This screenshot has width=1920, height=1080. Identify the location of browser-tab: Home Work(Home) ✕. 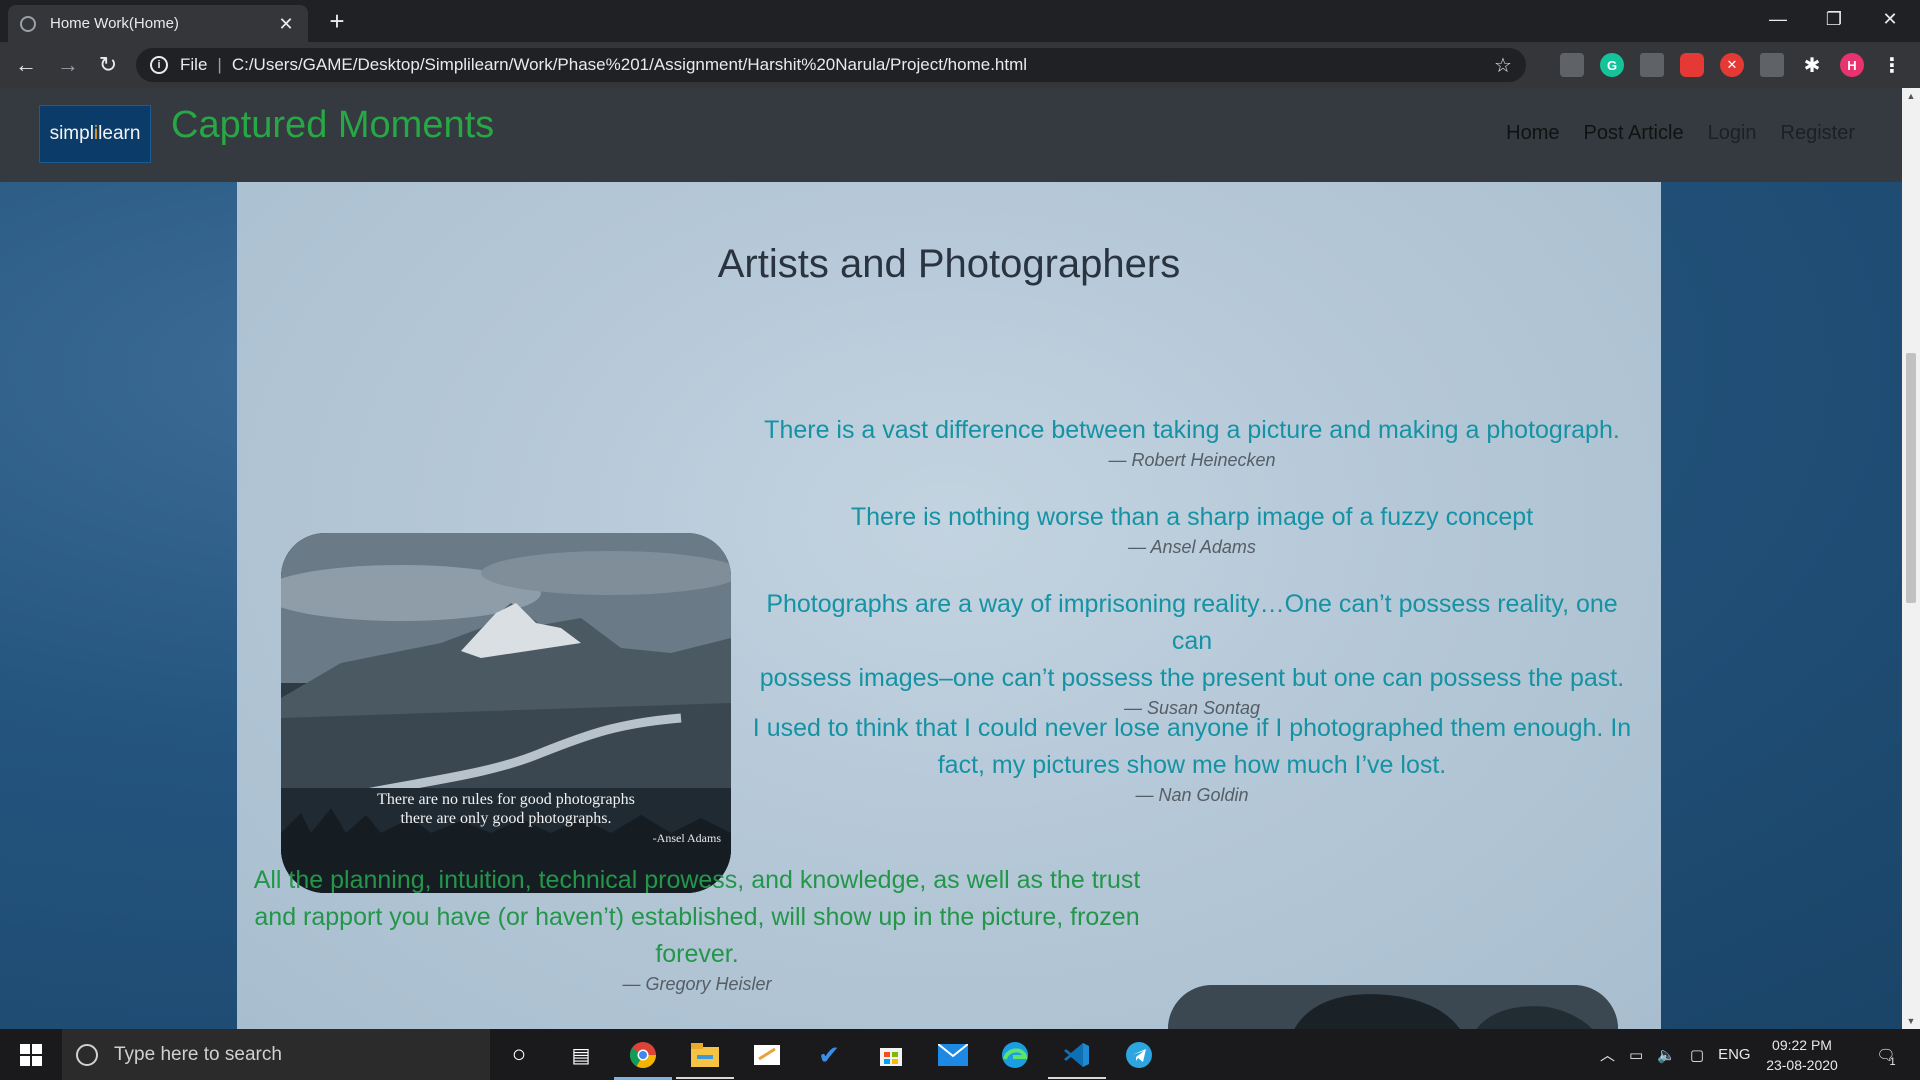
(158, 23).